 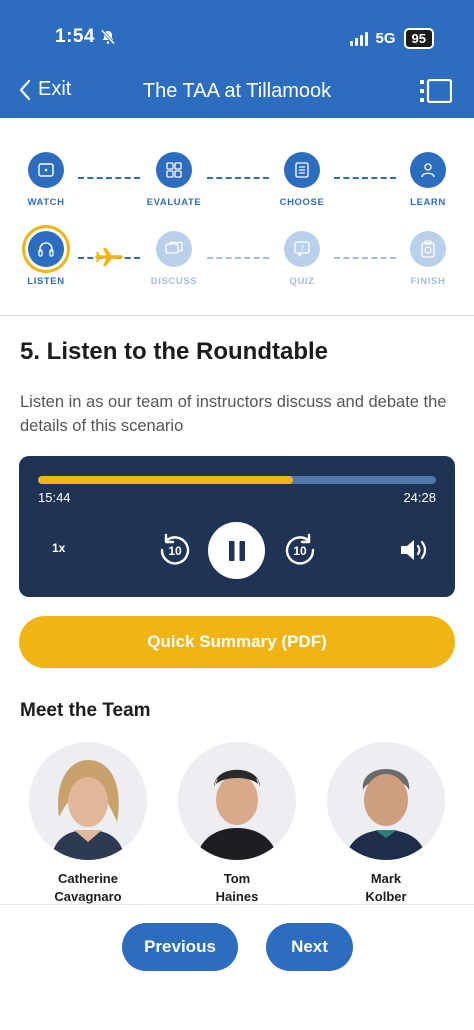 I want to click on step-label: CHOOSE, so click(x=302, y=202).